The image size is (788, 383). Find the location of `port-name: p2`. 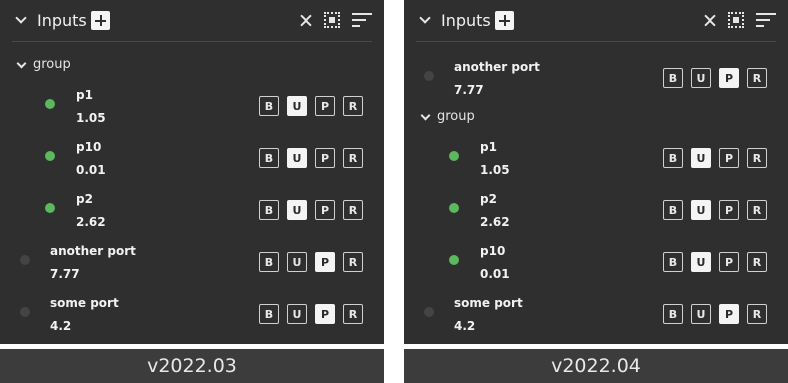

port-name: p2 is located at coordinates (84, 199).